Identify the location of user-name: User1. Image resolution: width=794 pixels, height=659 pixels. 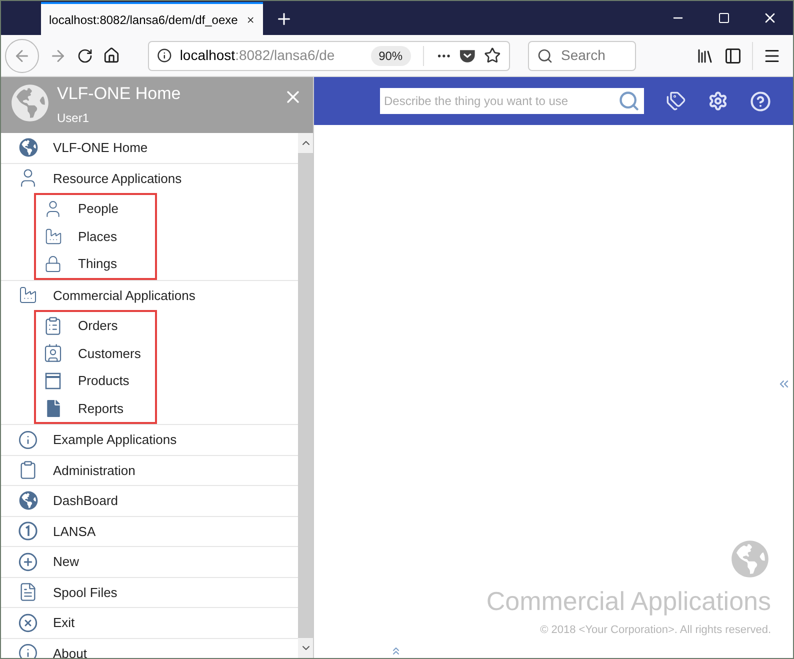
(73, 118).